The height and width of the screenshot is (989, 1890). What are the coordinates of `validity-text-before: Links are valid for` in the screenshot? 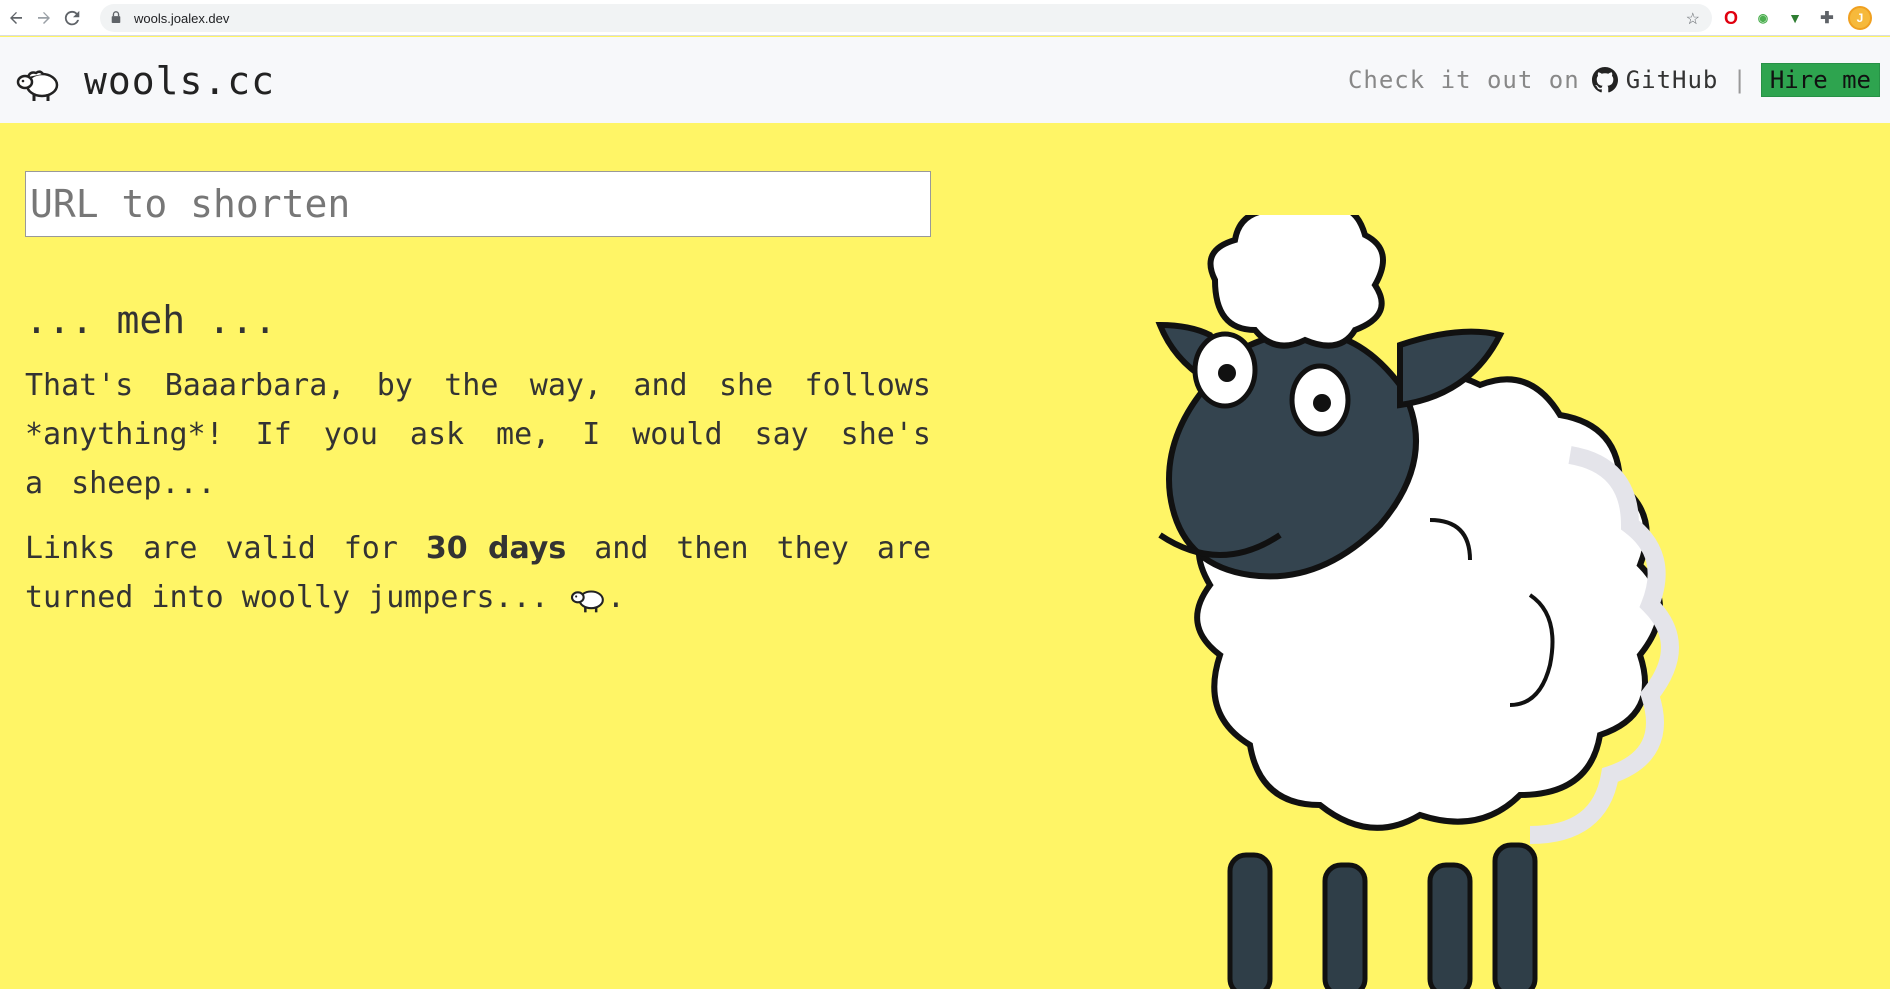 It's located at (225, 548).